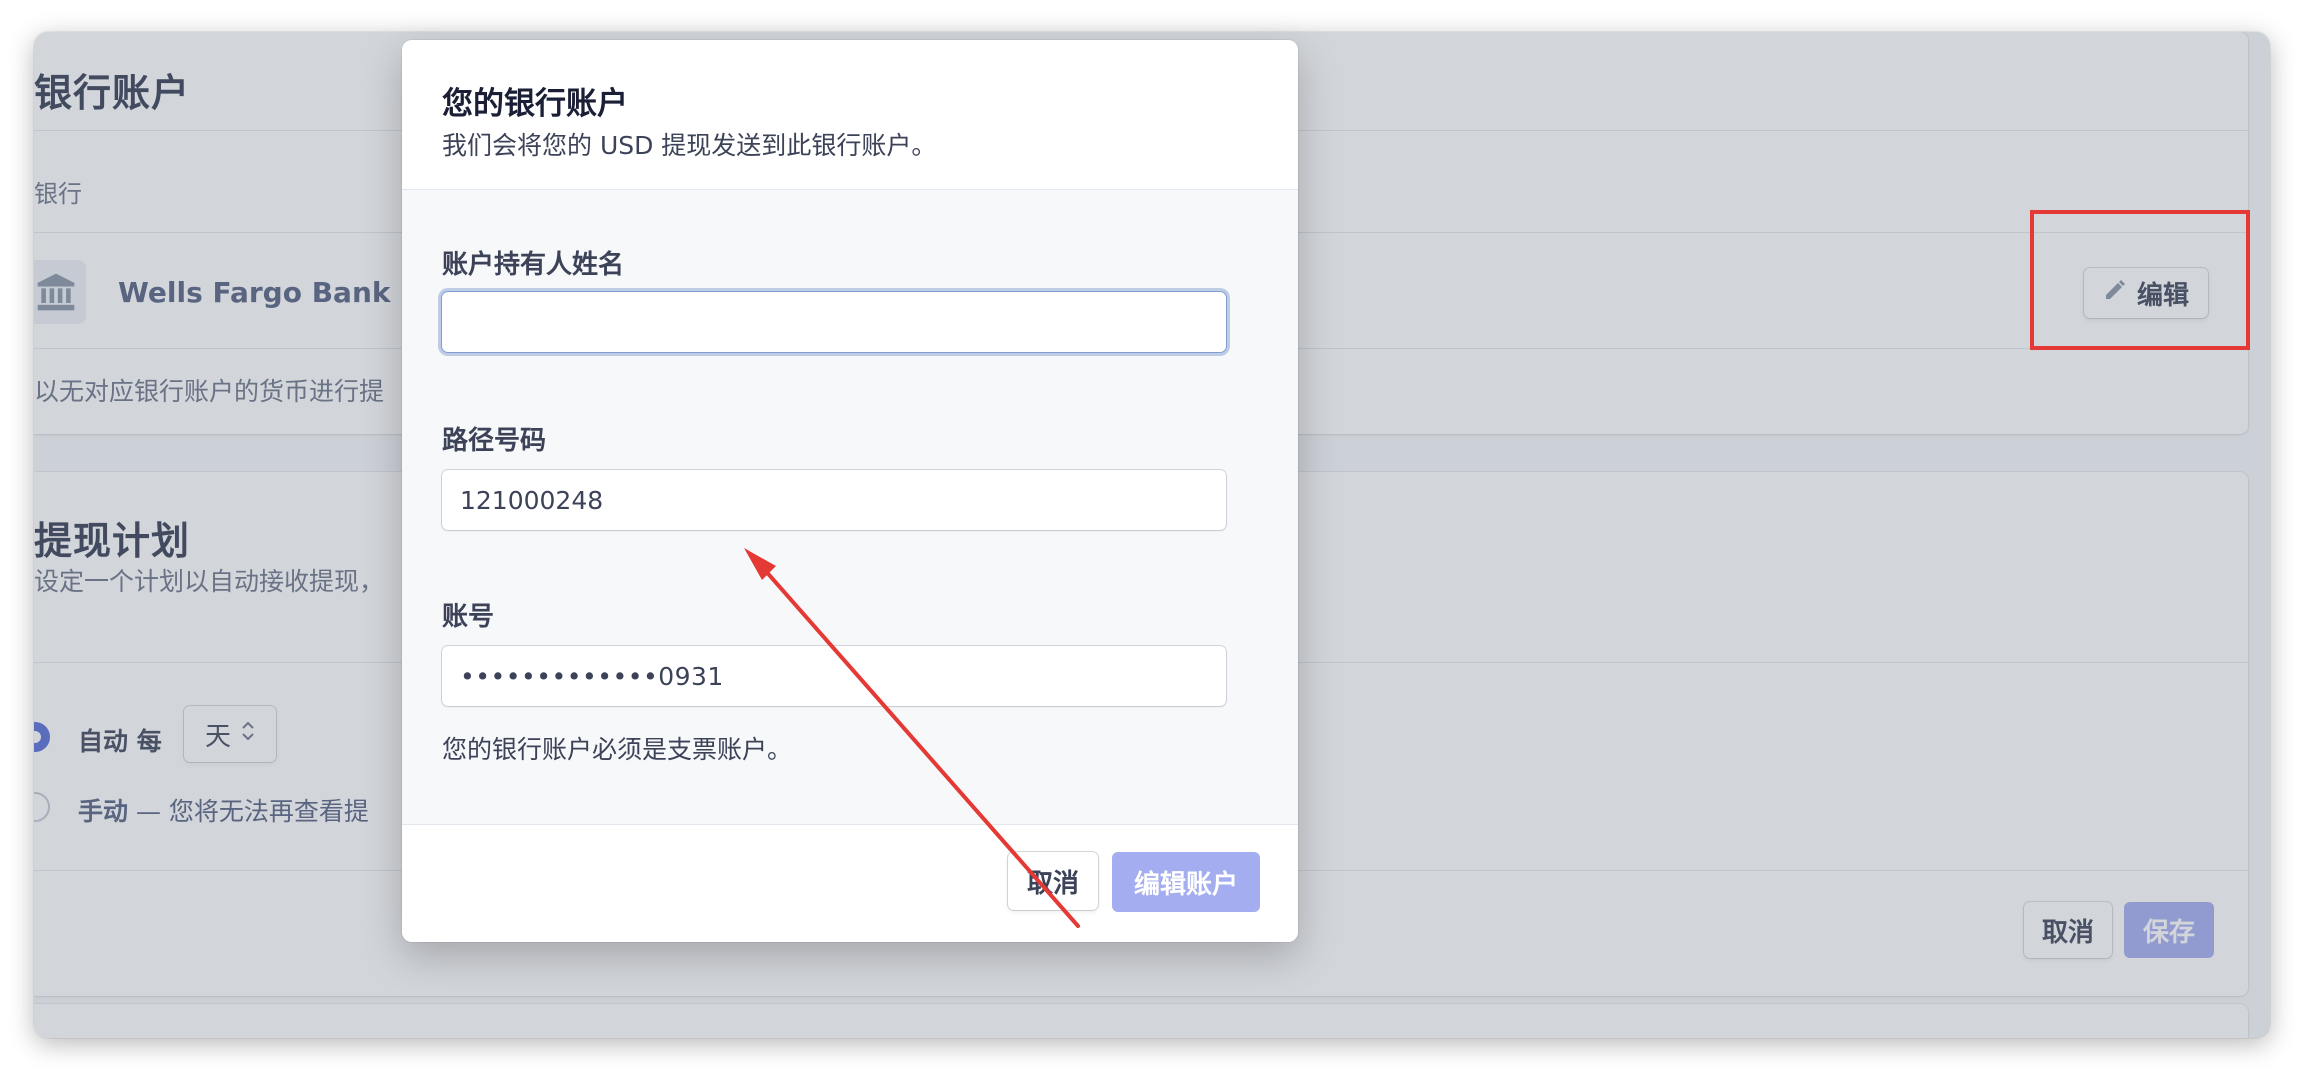 Image resolution: width=2304 pixels, height=1072 pixels. Describe the element at coordinates (834, 500) in the screenshot. I see `routing-number-input` at that location.